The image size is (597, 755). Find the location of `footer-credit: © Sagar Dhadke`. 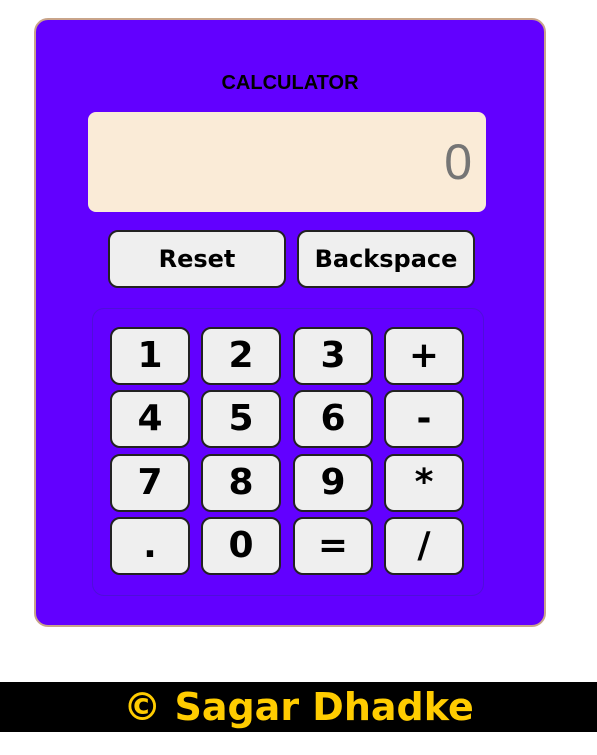

footer-credit: © Sagar Dhadke is located at coordinates (298, 707).